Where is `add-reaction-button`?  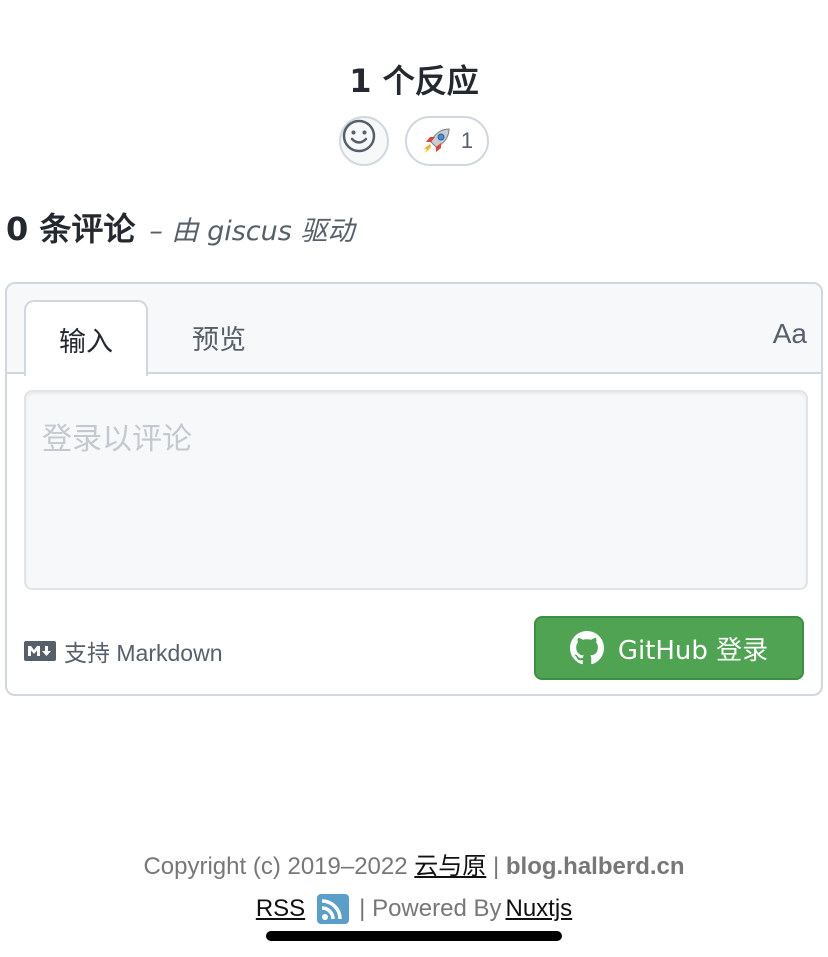 add-reaction-button is located at coordinates (364, 141).